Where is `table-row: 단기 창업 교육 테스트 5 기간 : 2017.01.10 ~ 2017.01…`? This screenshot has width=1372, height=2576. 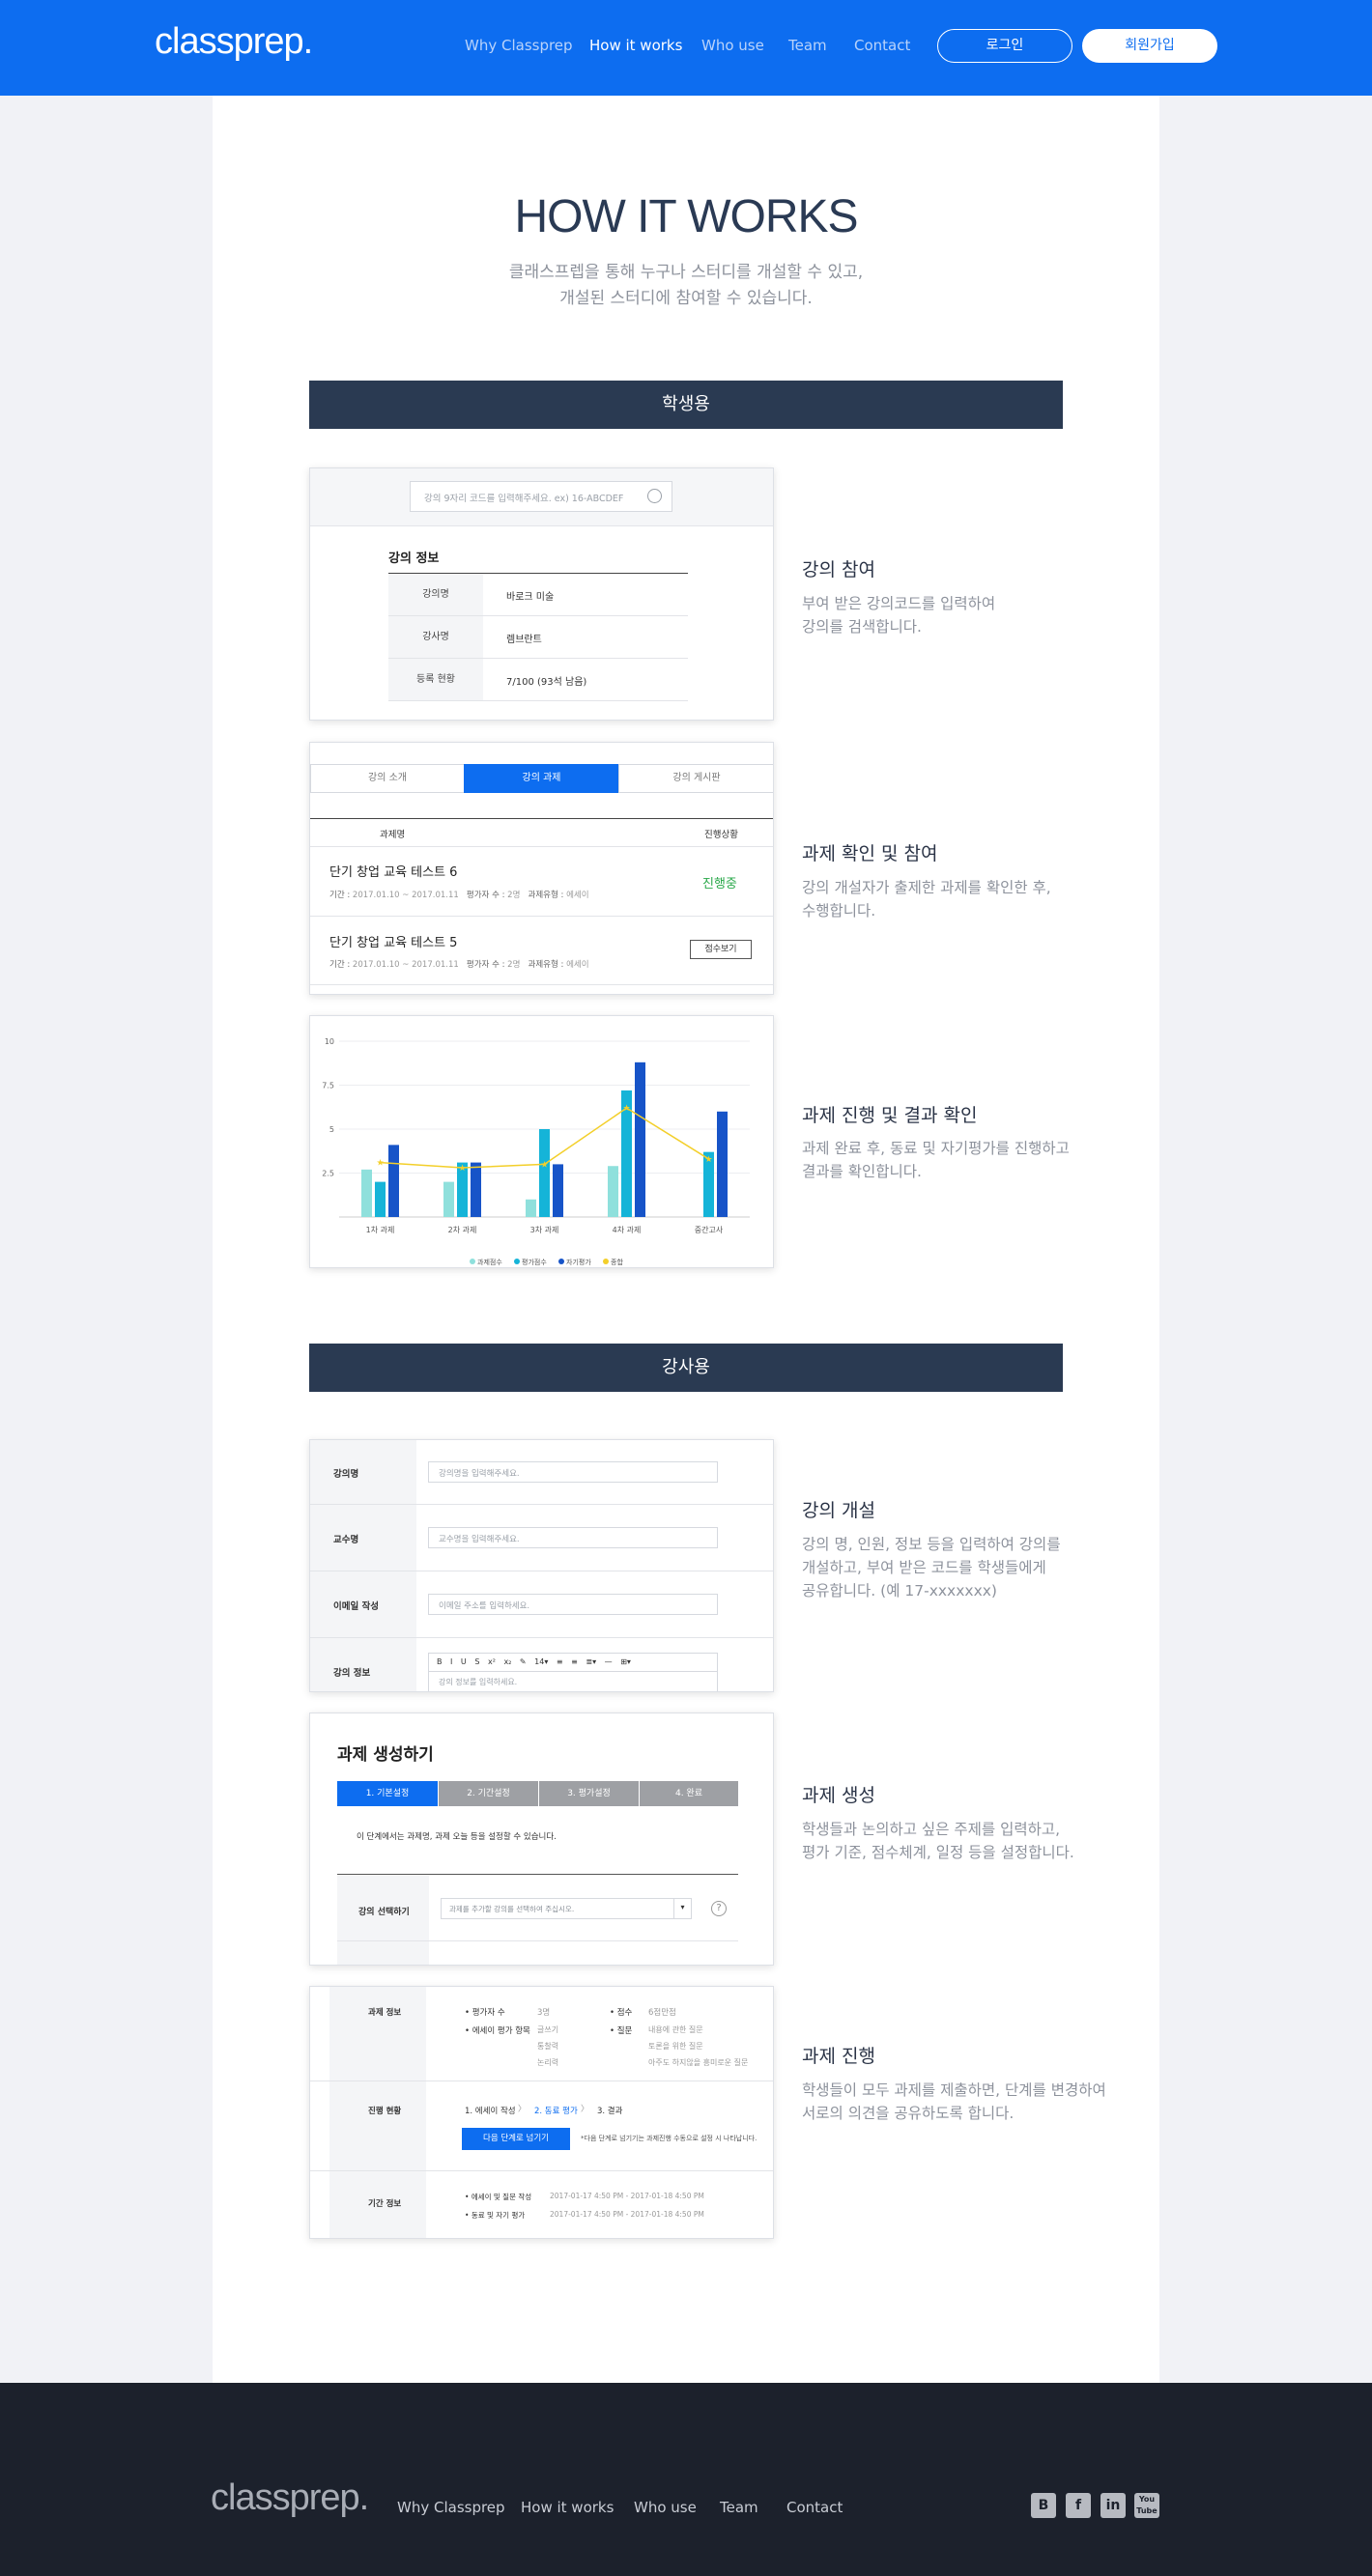
table-row: 단기 창업 교육 테스트 5 기간 : 2017.01.10 ~ 2017.01… is located at coordinates (541, 951).